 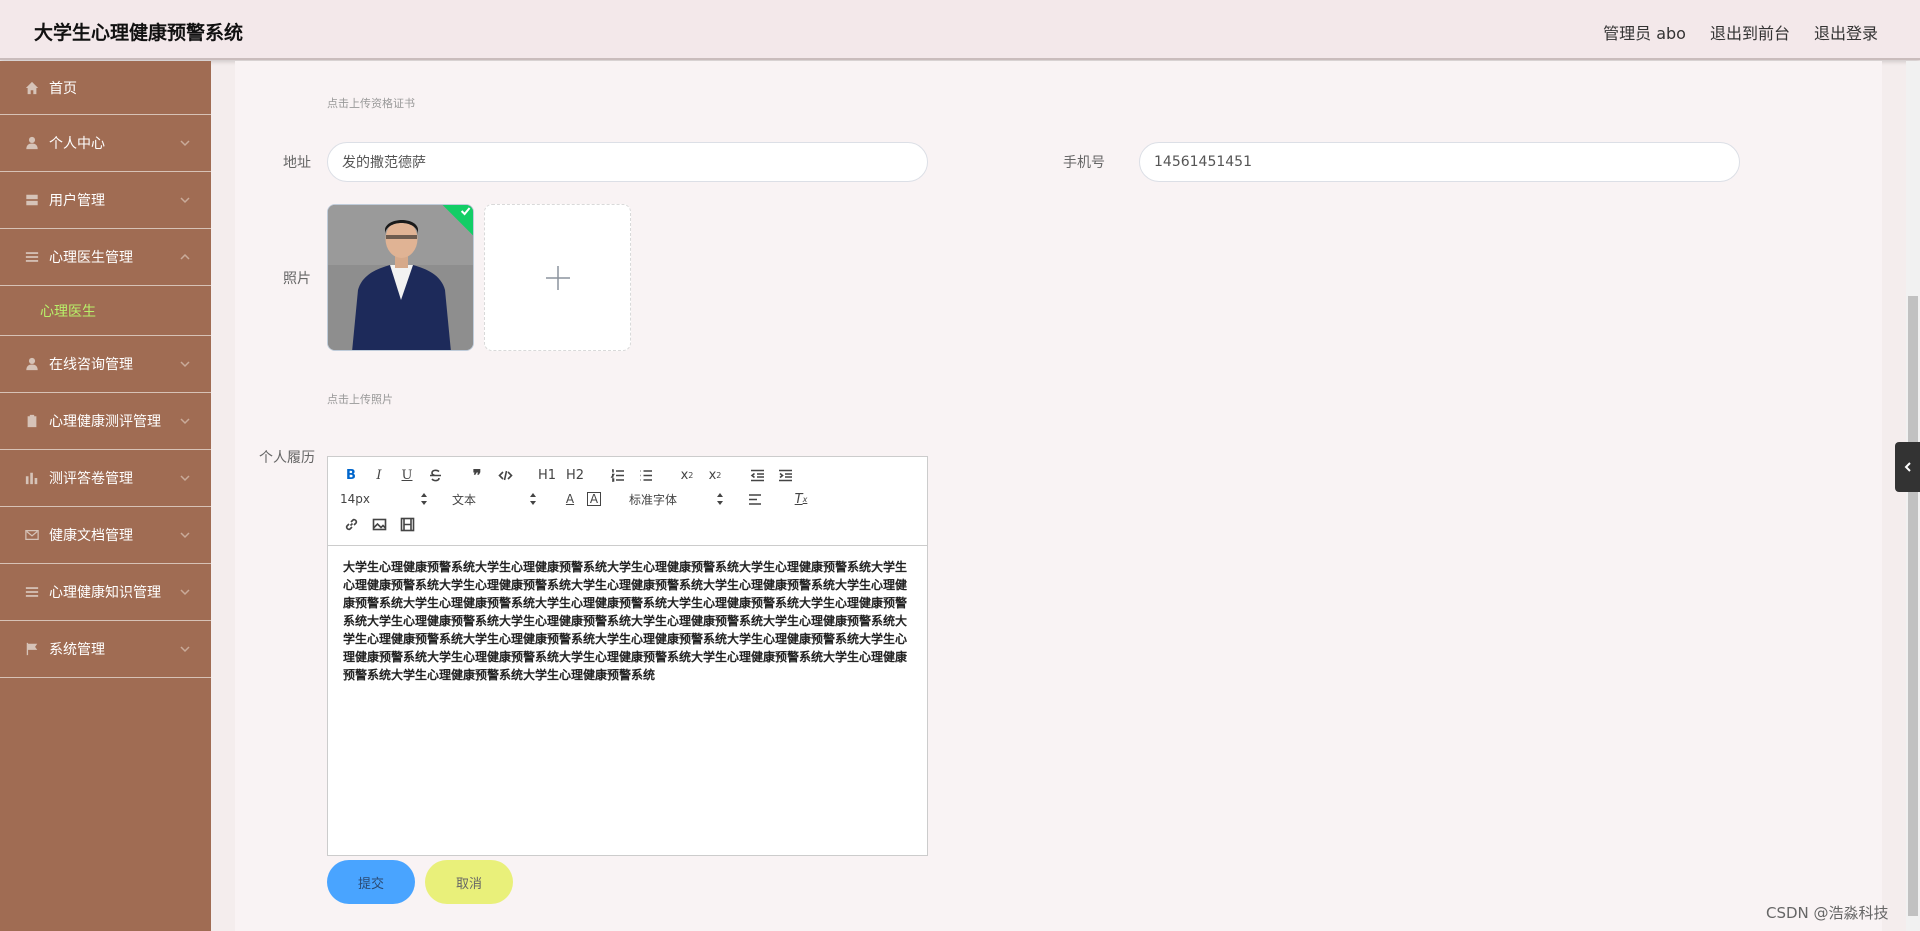 I want to click on ordered-list-button, so click(x=617, y=475).